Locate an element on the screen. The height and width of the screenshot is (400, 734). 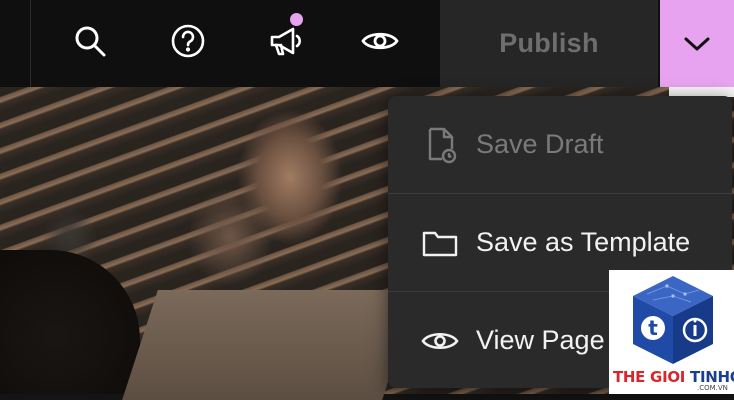
search-icon is located at coordinates (90, 41).